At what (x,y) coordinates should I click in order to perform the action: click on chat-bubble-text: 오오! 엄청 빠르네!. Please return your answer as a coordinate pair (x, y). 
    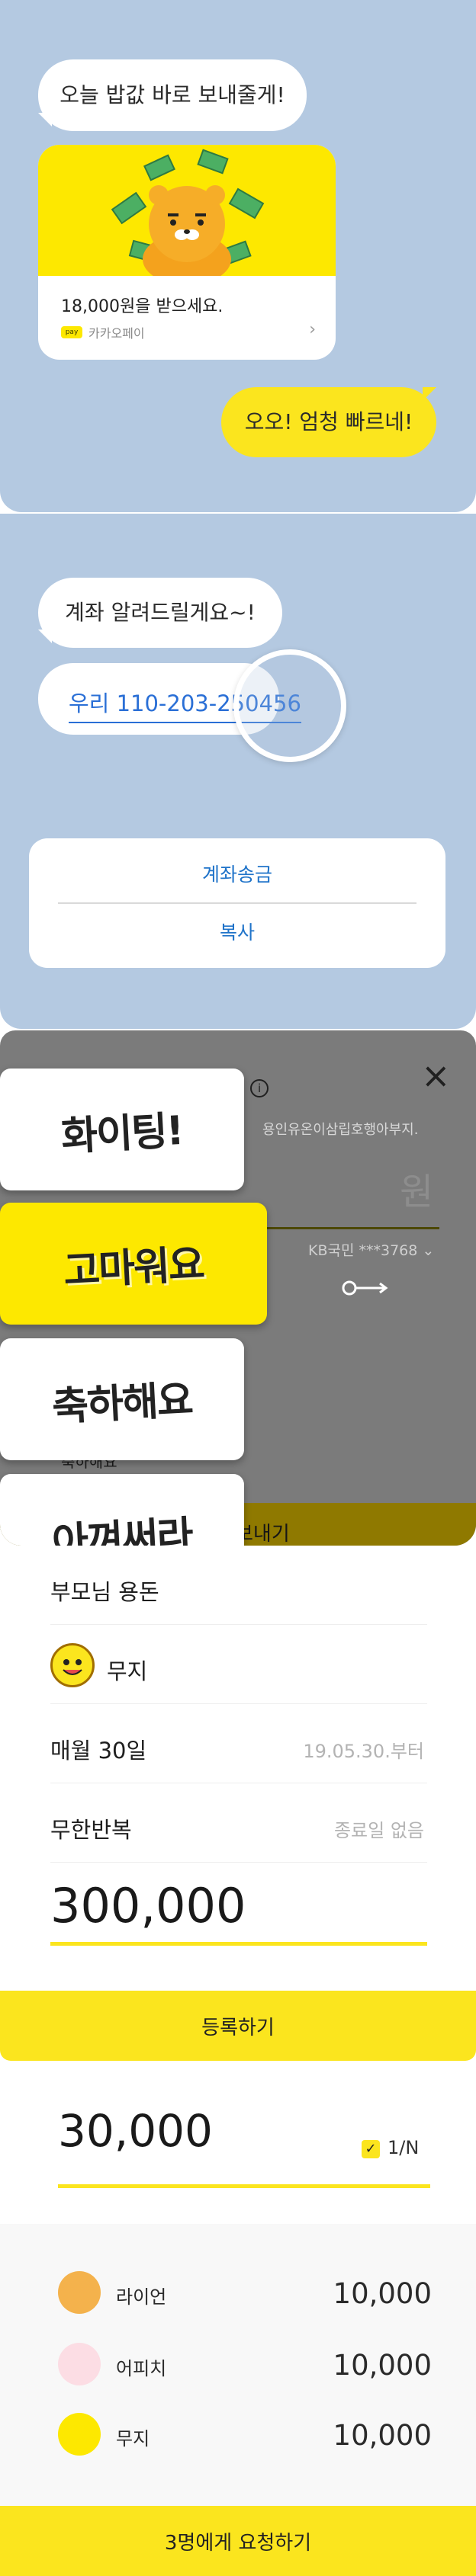
    Looking at the image, I should click on (328, 421).